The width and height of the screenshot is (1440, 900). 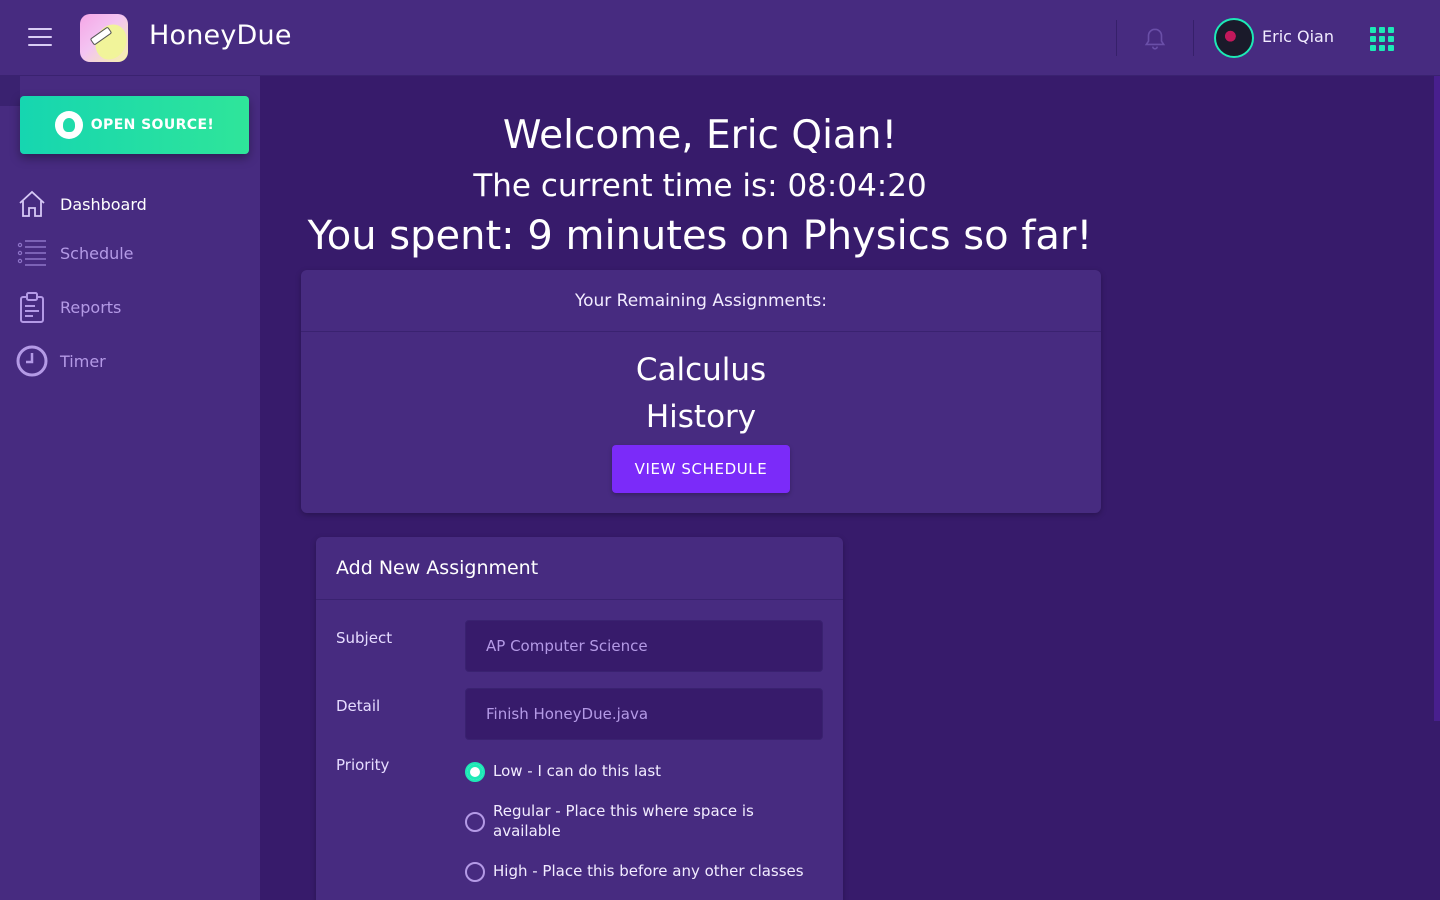 What do you see at coordinates (1437, 398) in the screenshot?
I see `scrollbar` at bounding box center [1437, 398].